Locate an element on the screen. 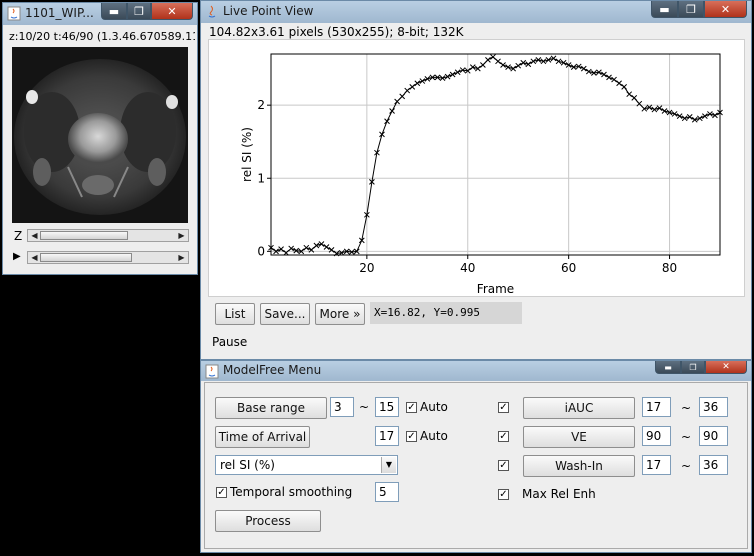 This screenshot has height=556, width=754. more-button: More » is located at coordinates (340, 314).